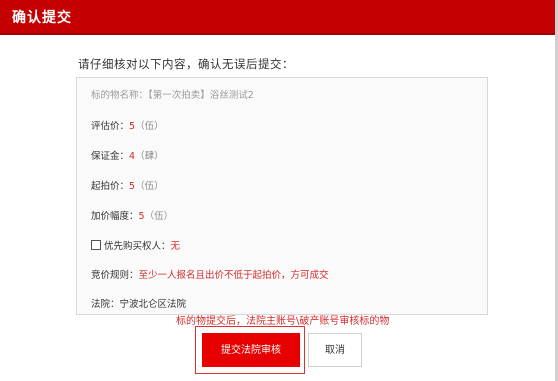 The width and height of the screenshot is (558, 381). What do you see at coordinates (110, 186) in the screenshot?
I see `start-price-label: 起拍价：` at bounding box center [110, 186].